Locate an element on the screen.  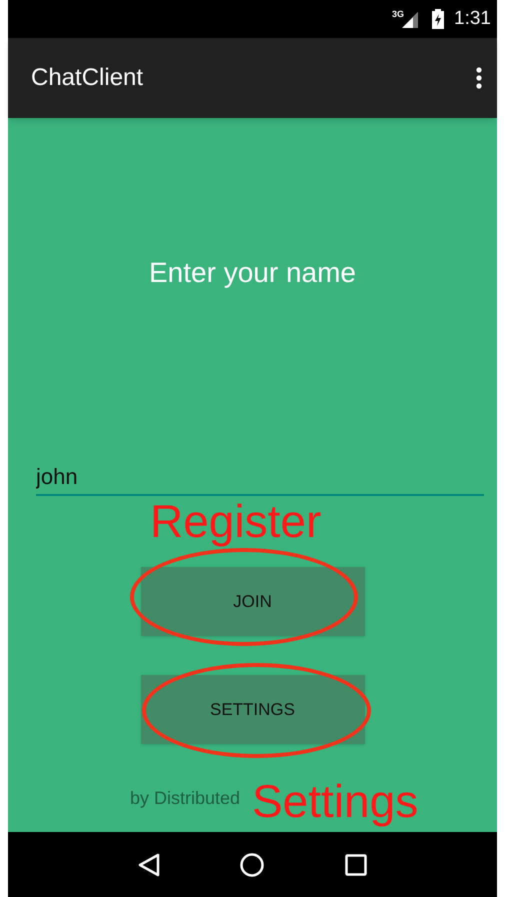
prompt-heading: Enter your name is located at coordinates (252, 273).